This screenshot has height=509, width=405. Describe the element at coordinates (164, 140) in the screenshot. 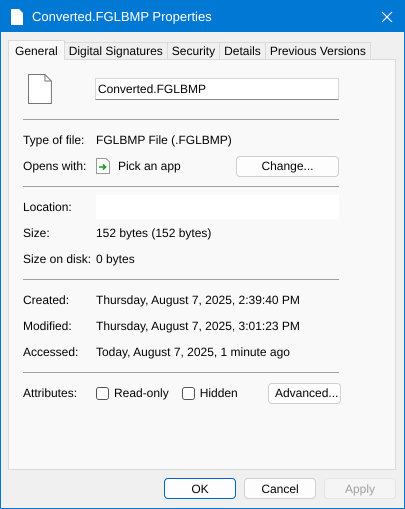

I see `field-value: FGLBMP File (.FGLBMP)` at that location.